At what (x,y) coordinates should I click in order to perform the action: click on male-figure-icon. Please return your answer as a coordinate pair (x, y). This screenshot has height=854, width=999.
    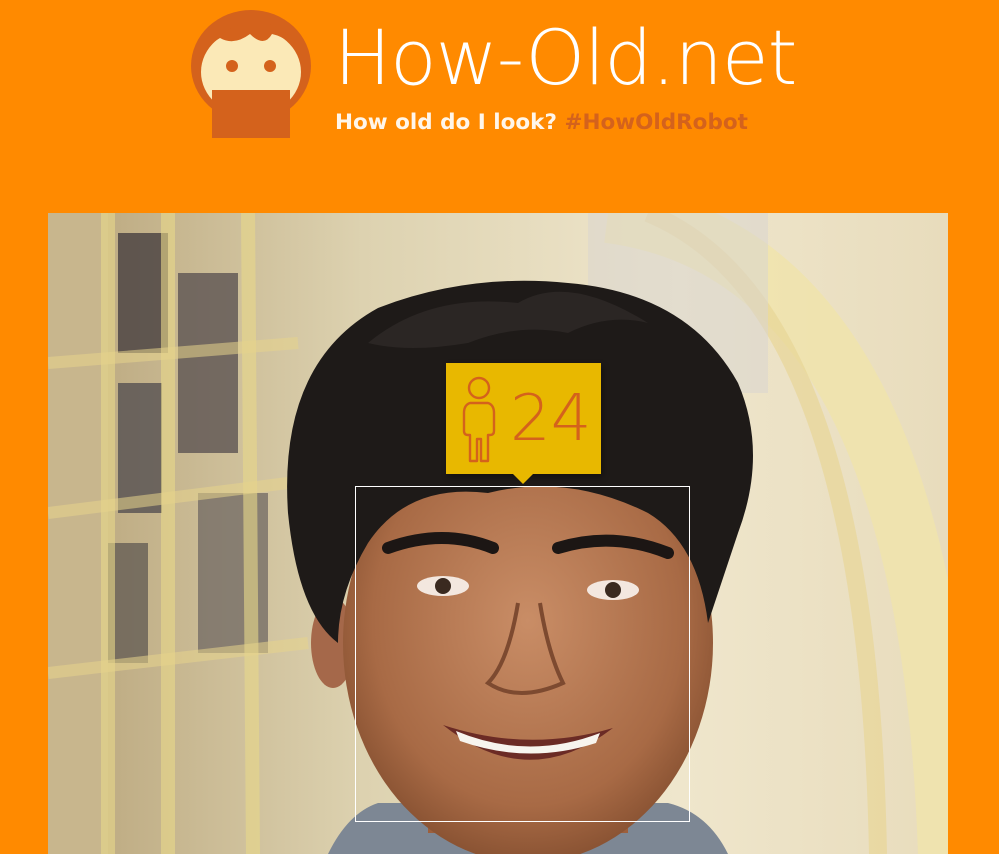
    Looking at the image, I should click on (479, 419).